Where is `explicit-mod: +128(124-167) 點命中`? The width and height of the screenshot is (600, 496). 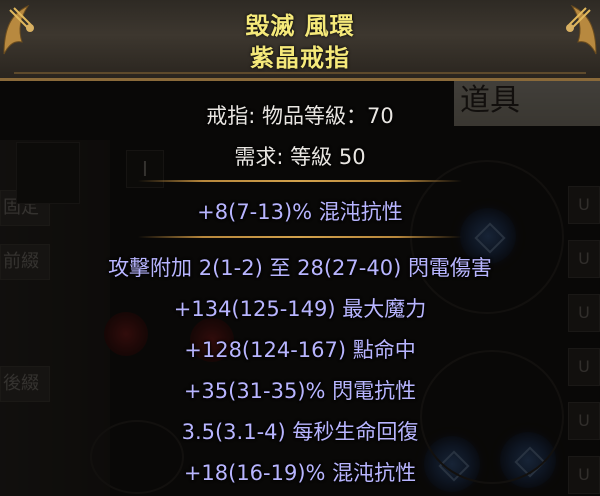
explicit-mod: +128(124-167) 點命中 is located at coordinates (300, 350).